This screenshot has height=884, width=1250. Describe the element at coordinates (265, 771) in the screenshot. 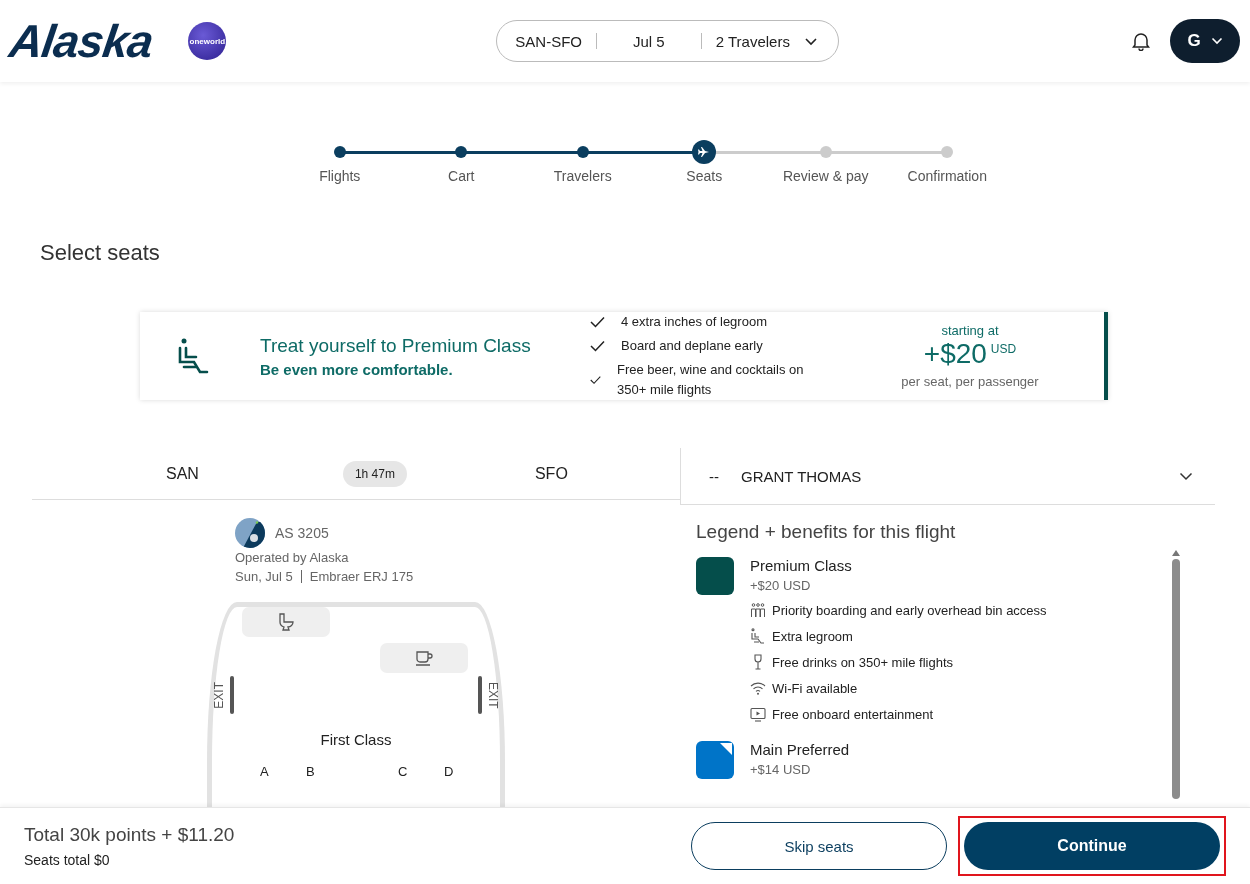

I see `seat-column-letter: A` at that location.